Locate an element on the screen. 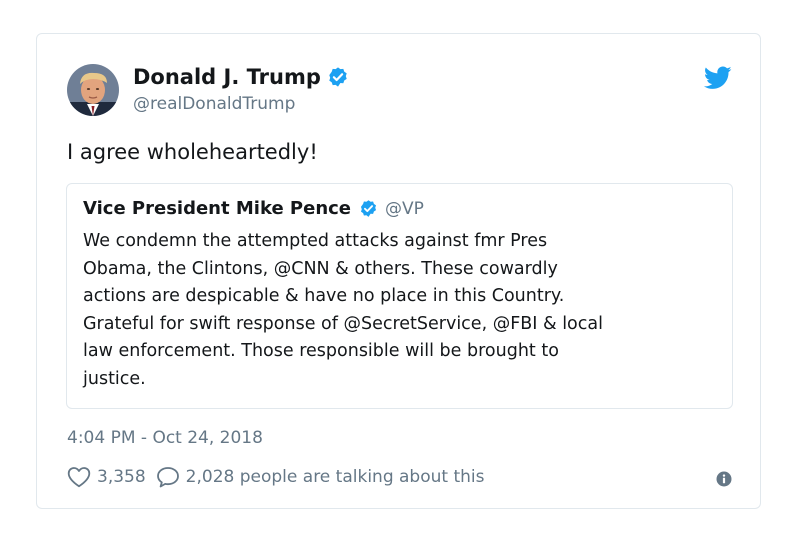 This screenshot has width=799, height=560. author-name-row: Donald J. Trump is located at coordinates (241, 77).